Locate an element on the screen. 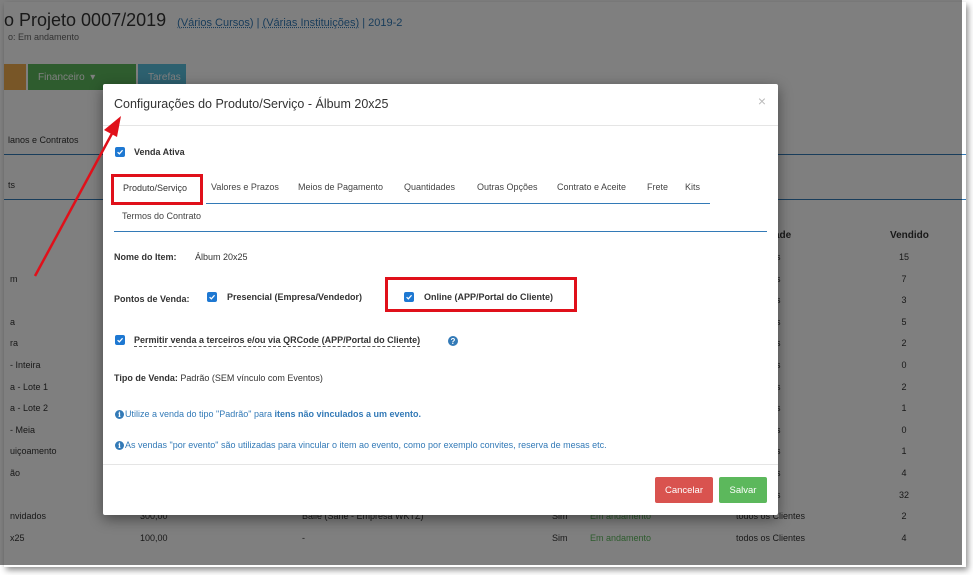  annotation-arrow-icon is located at coordinates (77, 196).